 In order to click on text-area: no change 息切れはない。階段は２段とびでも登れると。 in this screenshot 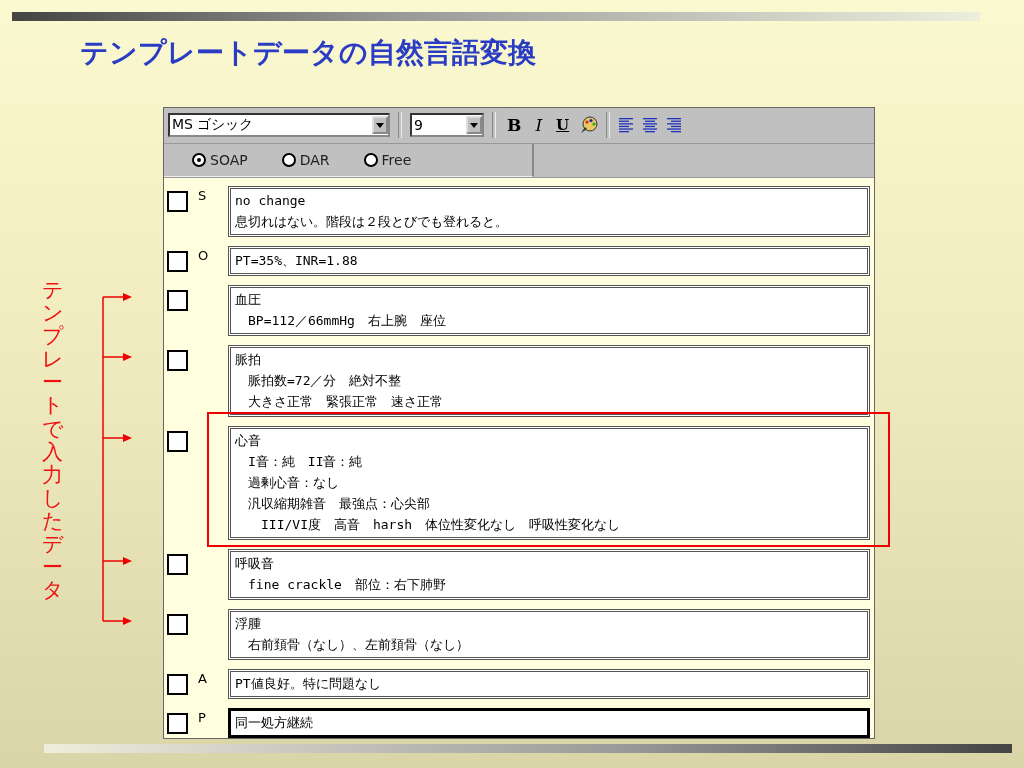, I will do `click(549, 211)`.